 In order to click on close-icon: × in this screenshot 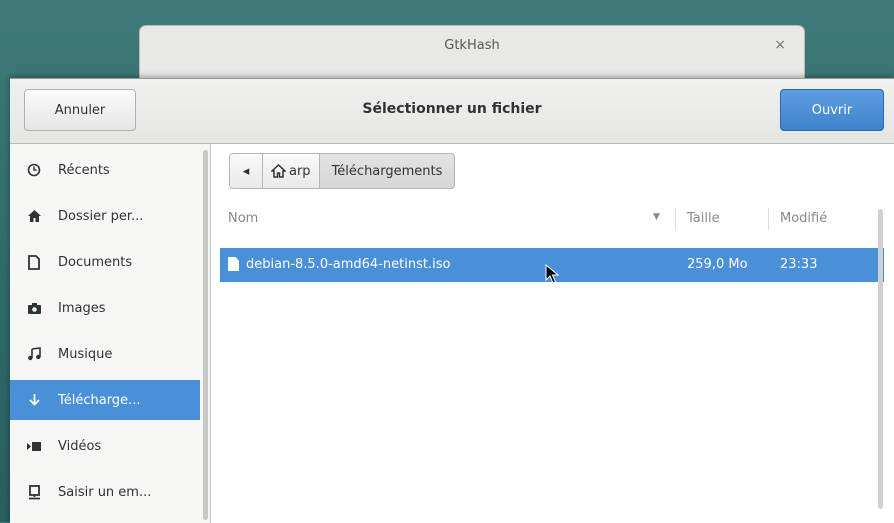, I will do `click(780, 45)`.